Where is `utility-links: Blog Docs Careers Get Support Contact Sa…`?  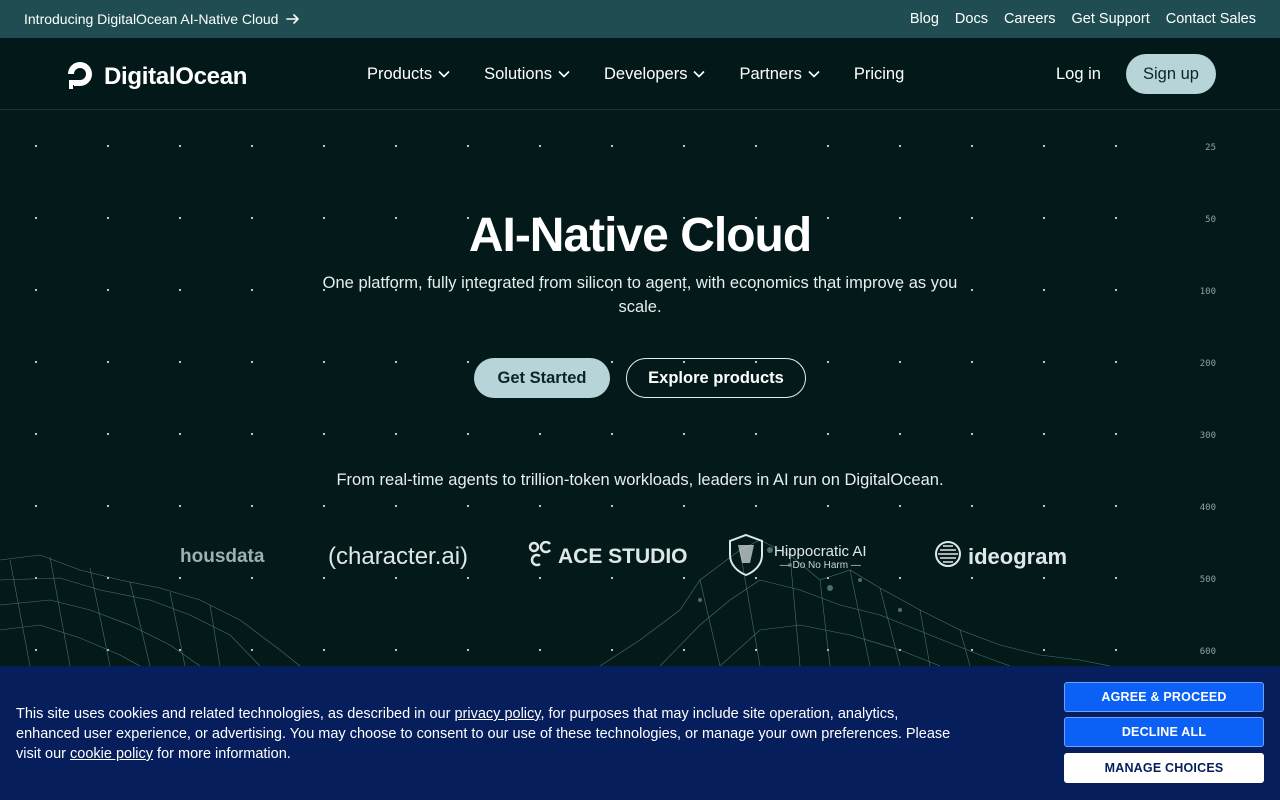 utility-links: Blog Docs Careers Get Support Contact Sa… is located at coordinates (1083, 19).